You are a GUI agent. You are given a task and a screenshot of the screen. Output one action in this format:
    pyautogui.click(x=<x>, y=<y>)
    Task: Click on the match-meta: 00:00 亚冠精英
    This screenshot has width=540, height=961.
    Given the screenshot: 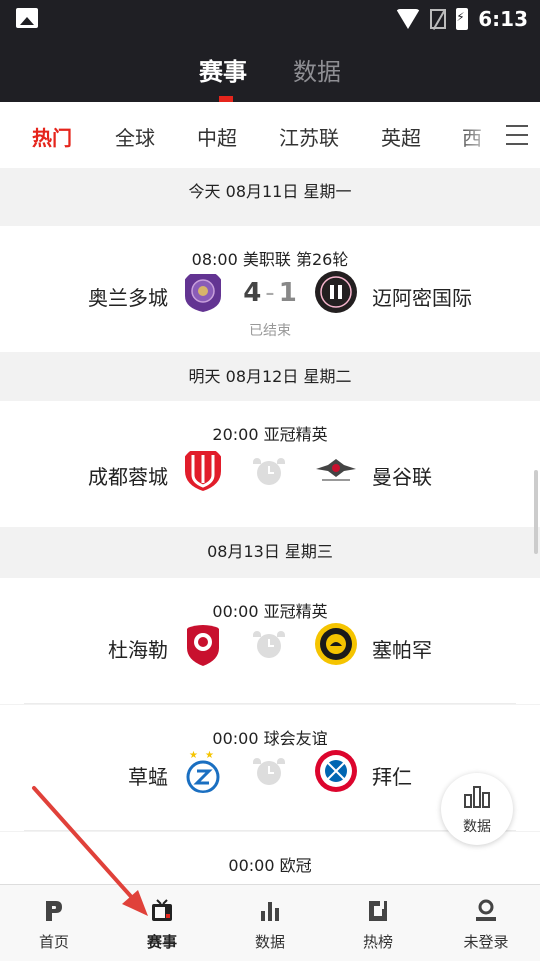 What is the action you would take?
    pyautogui.click(x=270, y=611)
    